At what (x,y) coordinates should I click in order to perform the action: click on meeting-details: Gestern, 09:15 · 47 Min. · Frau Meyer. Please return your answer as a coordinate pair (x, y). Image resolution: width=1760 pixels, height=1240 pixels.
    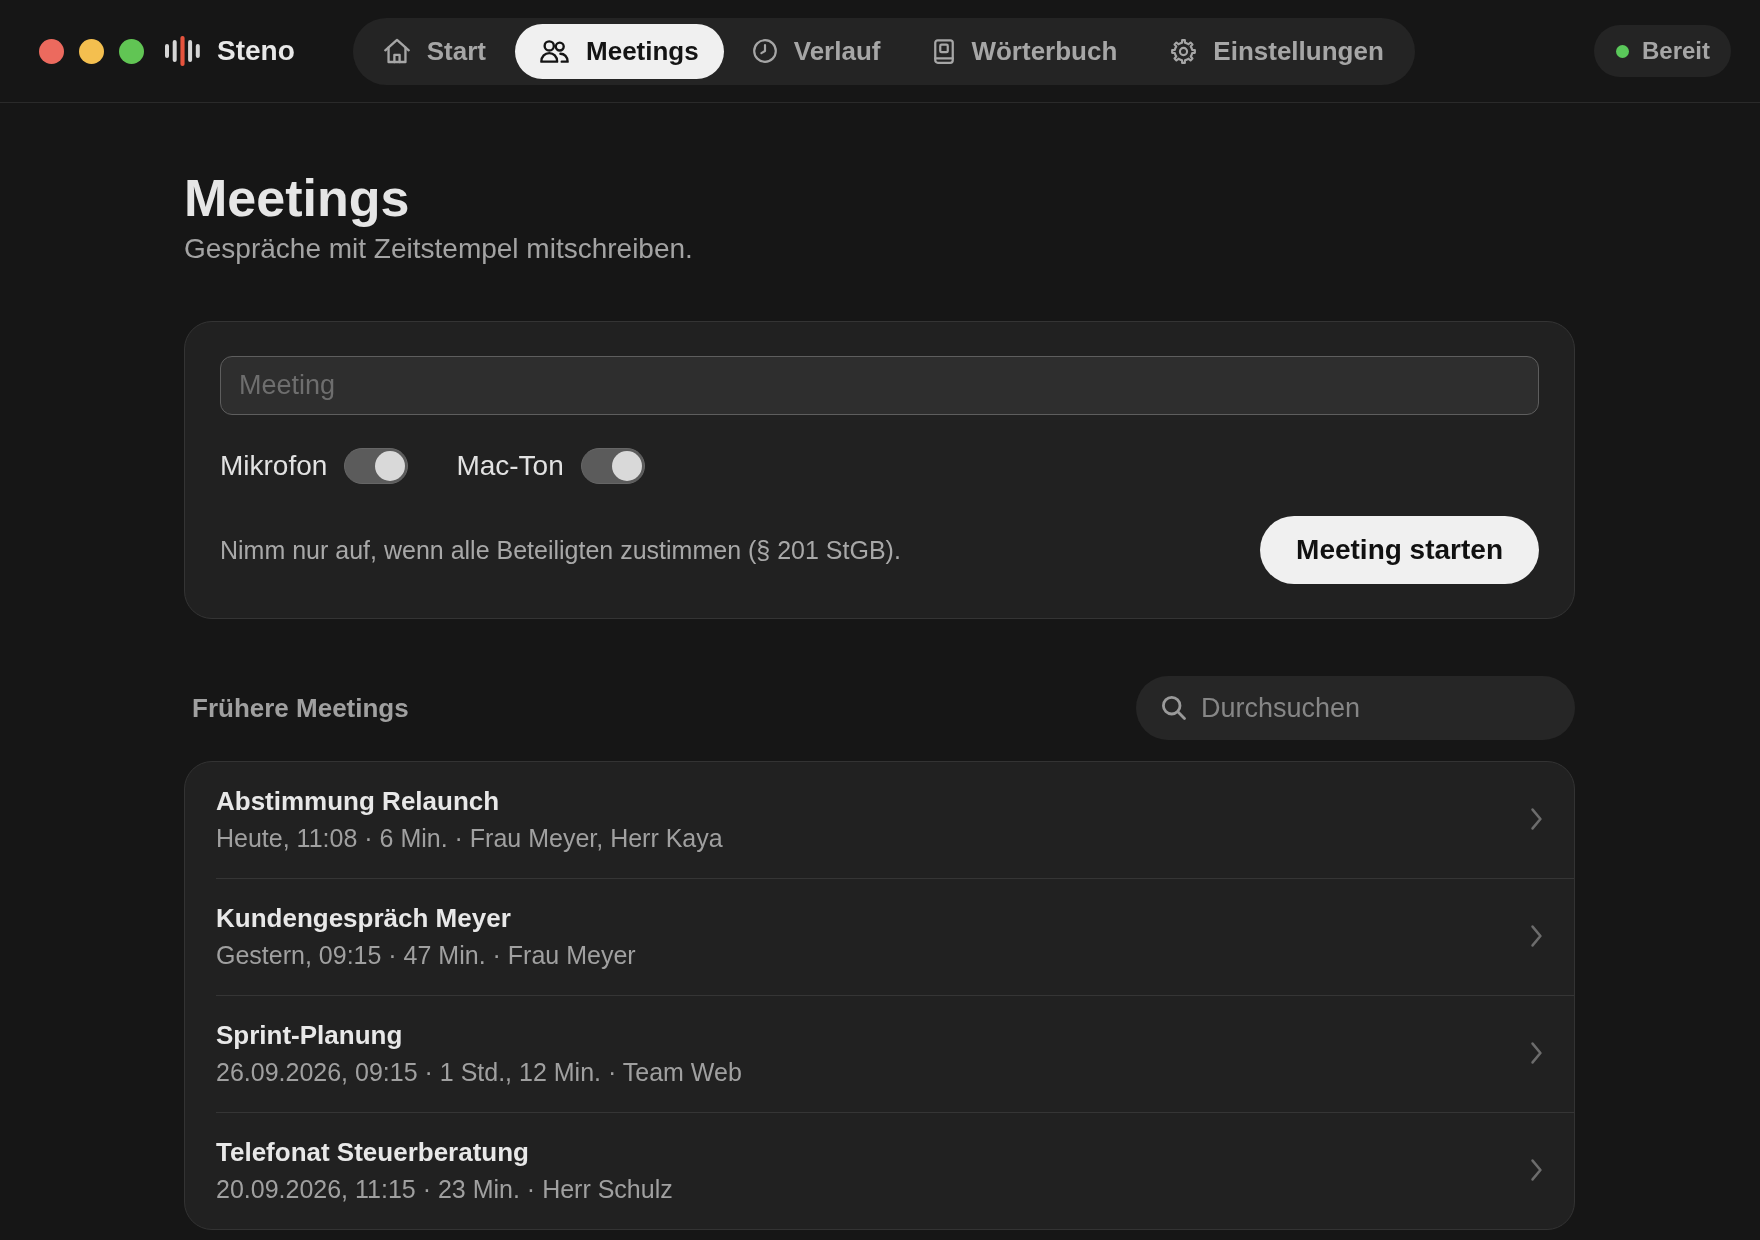
    Looking at the image, I should click on (426, 955).